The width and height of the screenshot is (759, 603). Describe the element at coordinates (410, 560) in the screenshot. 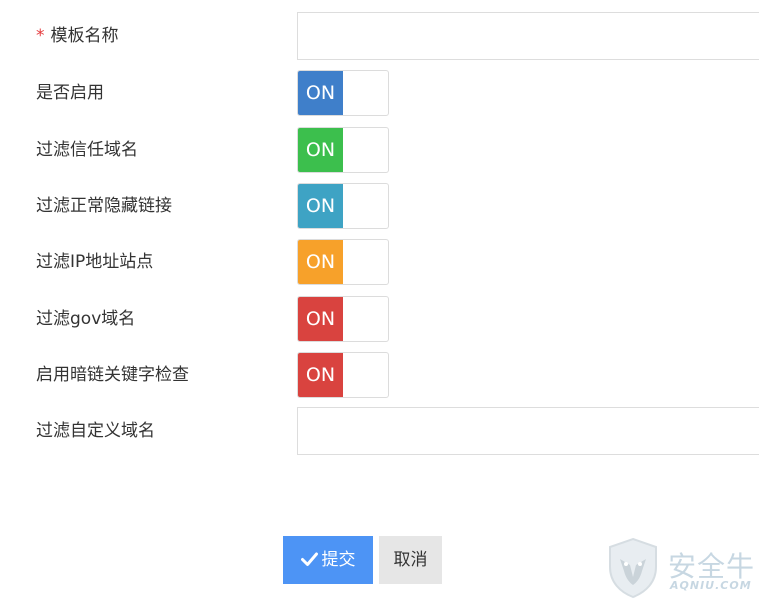

I see `cancel-button: 取消` at that location.